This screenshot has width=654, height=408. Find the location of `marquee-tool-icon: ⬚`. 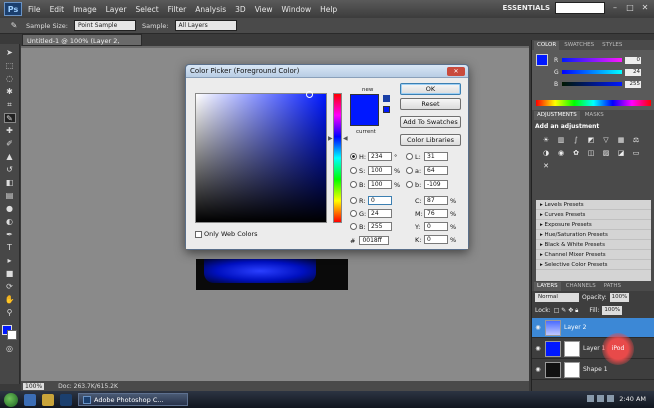

marquee-tool-icon: ⬚ is located at coordinates (10, 66).